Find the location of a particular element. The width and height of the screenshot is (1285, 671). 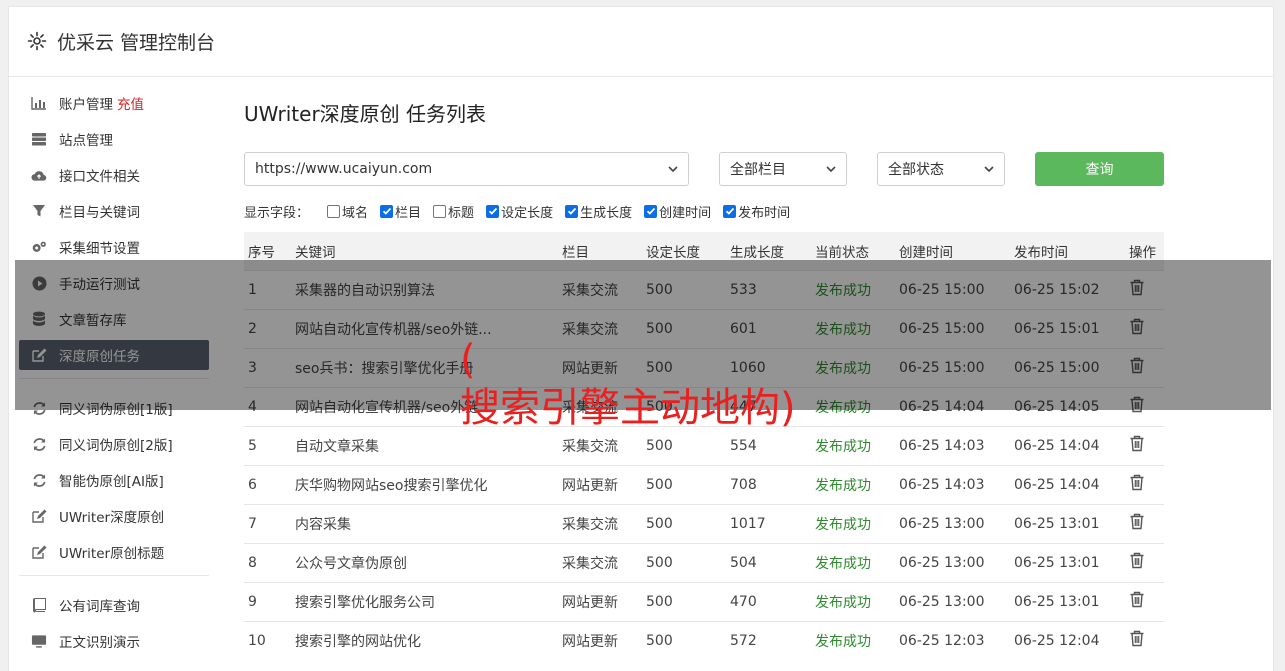

sidebar-item: UWriter深度原创 is located at coordinates (114, 516).